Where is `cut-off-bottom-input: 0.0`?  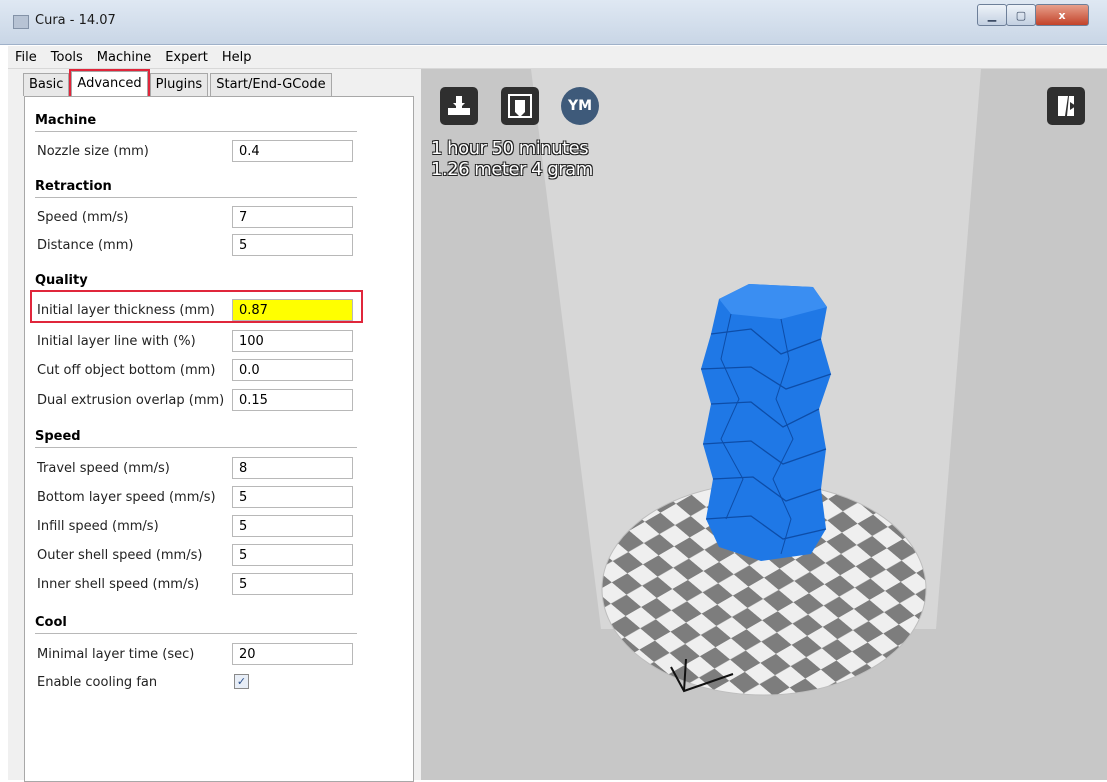
cut-off-bottom-input: 0.0 is located at coordinates (292, 370).